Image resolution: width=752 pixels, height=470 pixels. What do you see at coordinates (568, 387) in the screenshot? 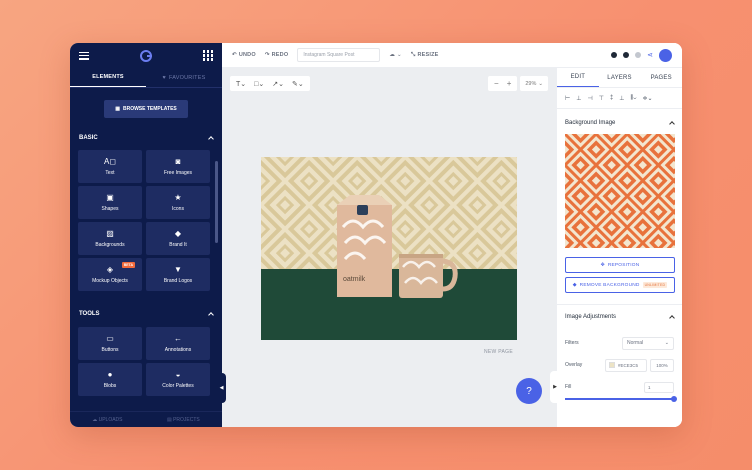
I see `fill-label: Fill` at bounding box center [568, 387].